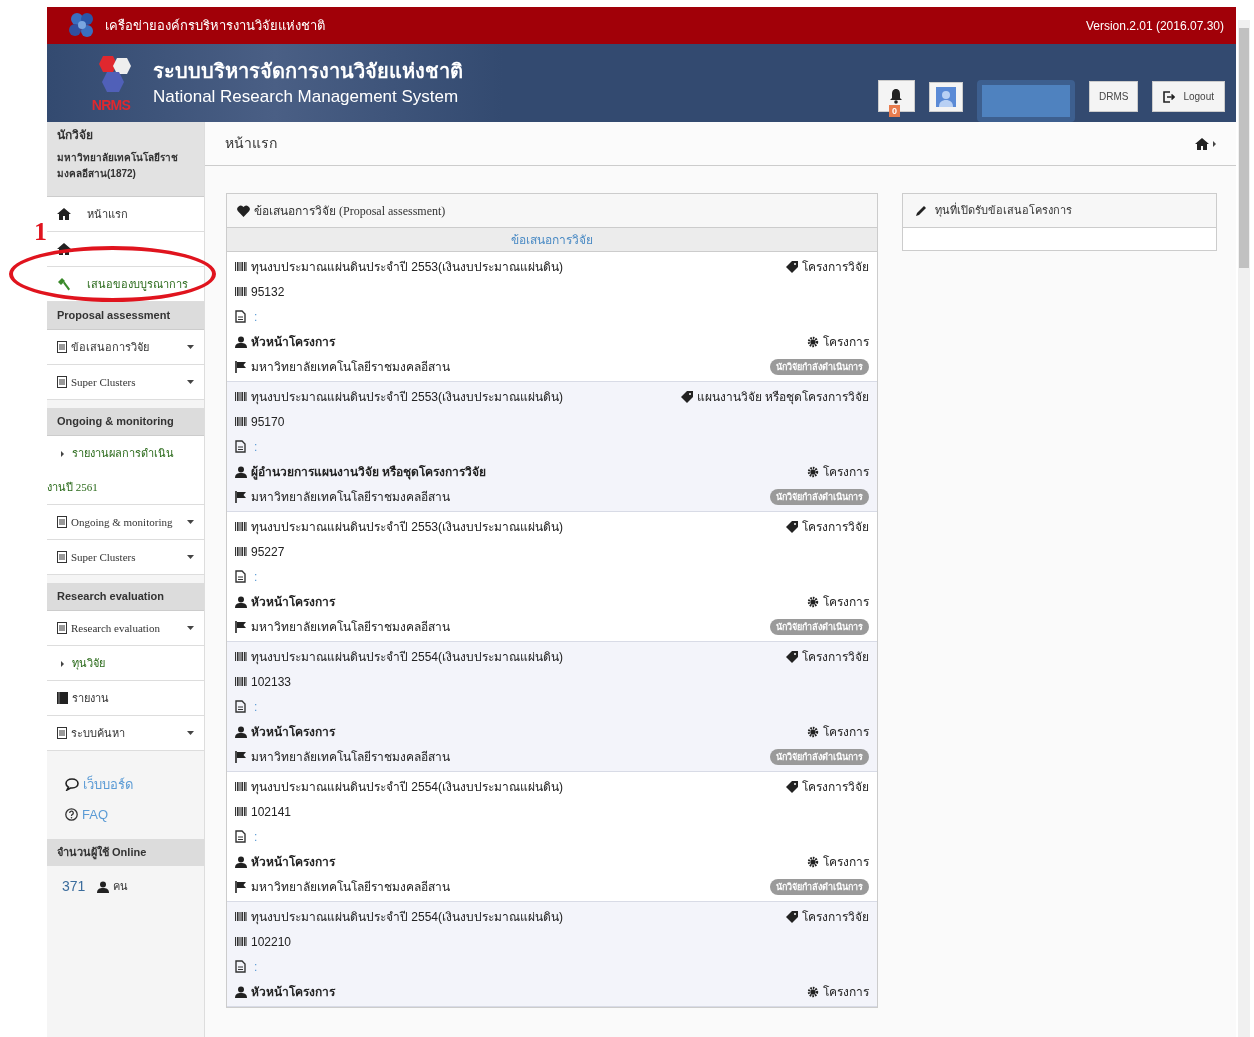 The height and width of the screenshot is (1037, 1254). Describe the element at coordinates (72, 785) in the screenshot. I see `speech-bubble-icon` at that location.